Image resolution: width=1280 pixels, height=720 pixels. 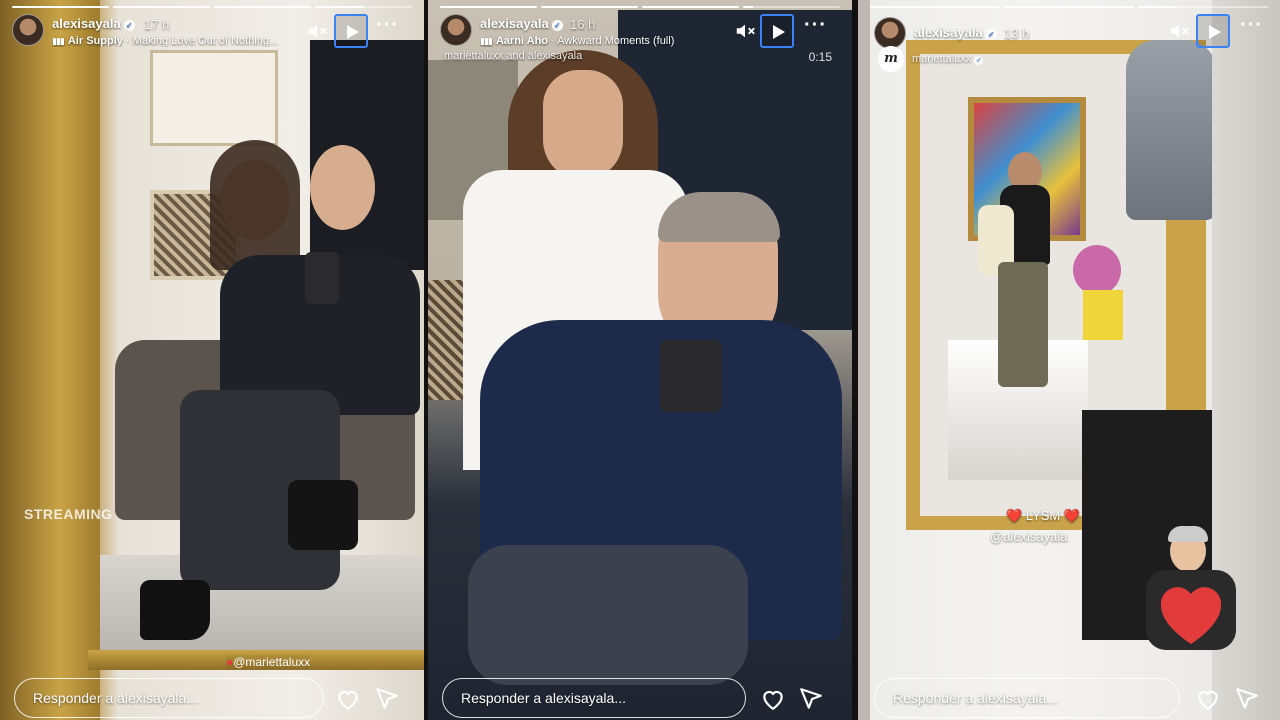 I want to click on kaws-sculpture, so click(x=1171, y=130).